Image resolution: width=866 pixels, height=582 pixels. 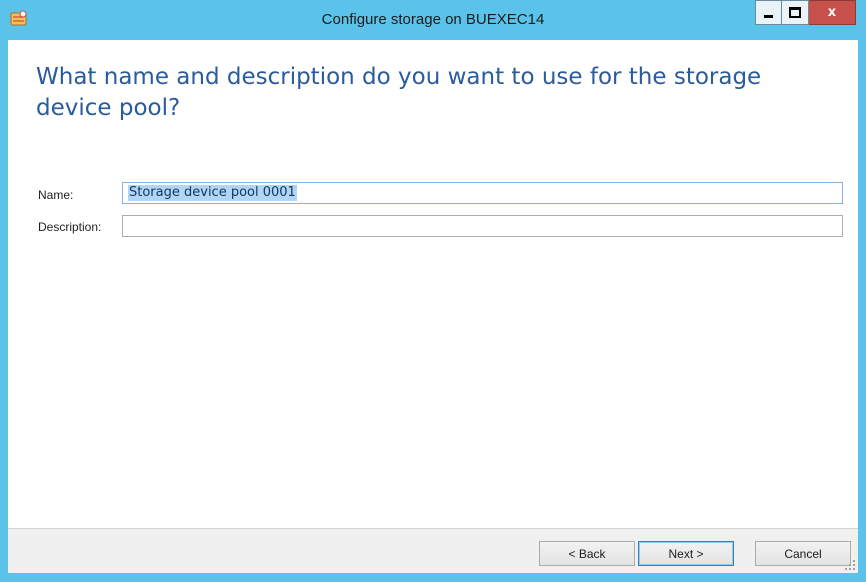 I want to click on resize-grip-icon, so click(x=850, y=565).